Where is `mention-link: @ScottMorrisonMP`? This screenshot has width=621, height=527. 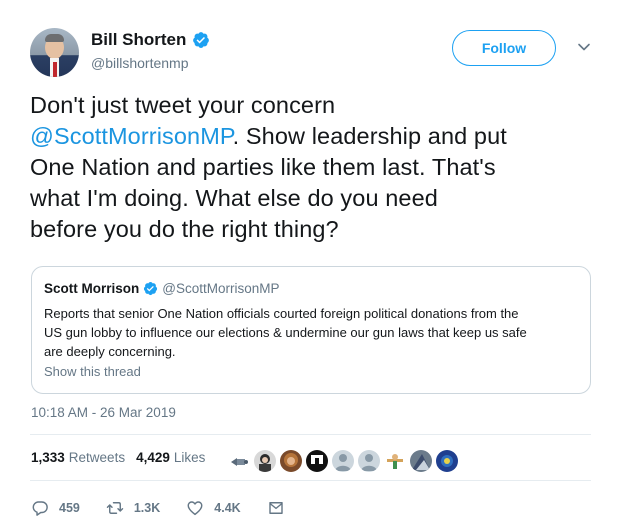 mention-link: @ScottMorrisonMP is located at coordinates (131, 136).